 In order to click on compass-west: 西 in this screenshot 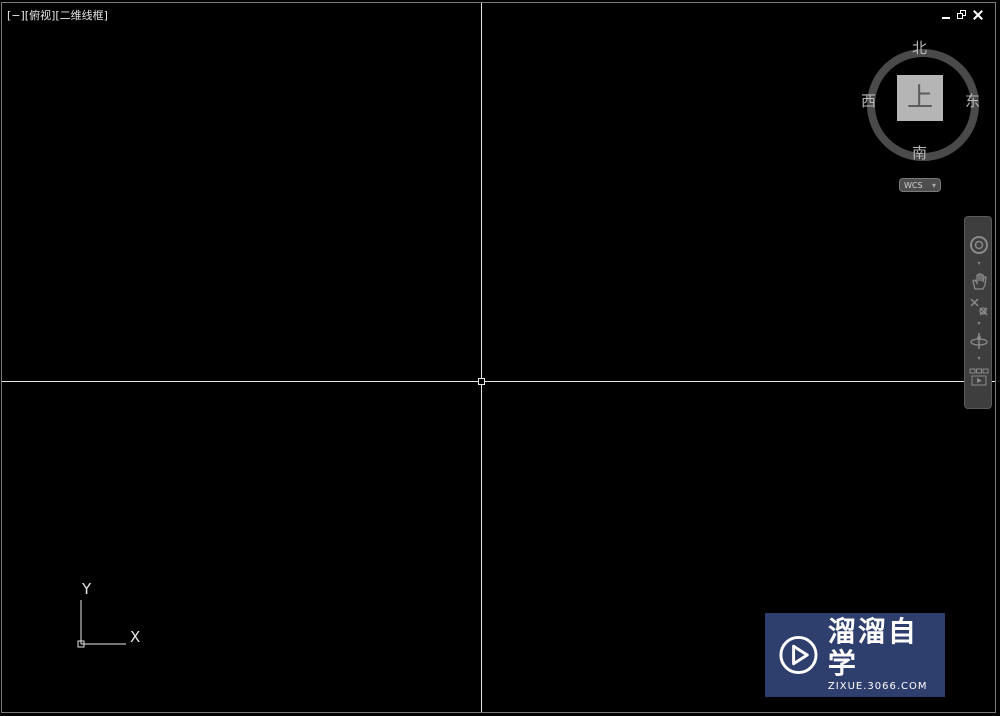, I will do `click(868, 100)`.